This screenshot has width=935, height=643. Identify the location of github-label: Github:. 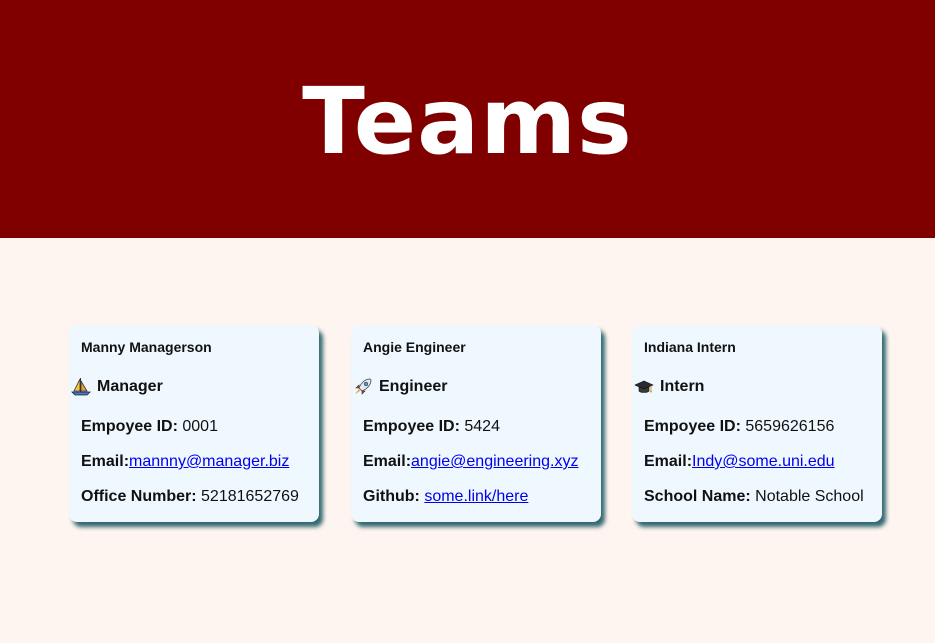
(391, 496).